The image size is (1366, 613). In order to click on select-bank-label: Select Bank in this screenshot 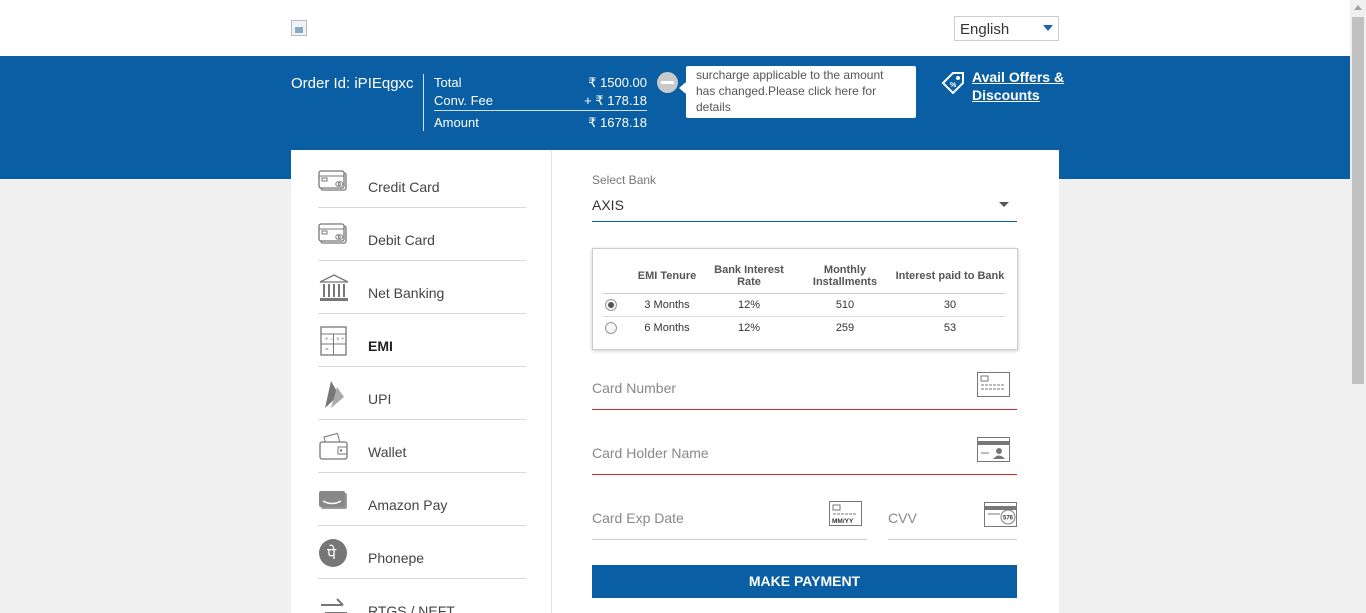, I will do `click(624, 180)`.